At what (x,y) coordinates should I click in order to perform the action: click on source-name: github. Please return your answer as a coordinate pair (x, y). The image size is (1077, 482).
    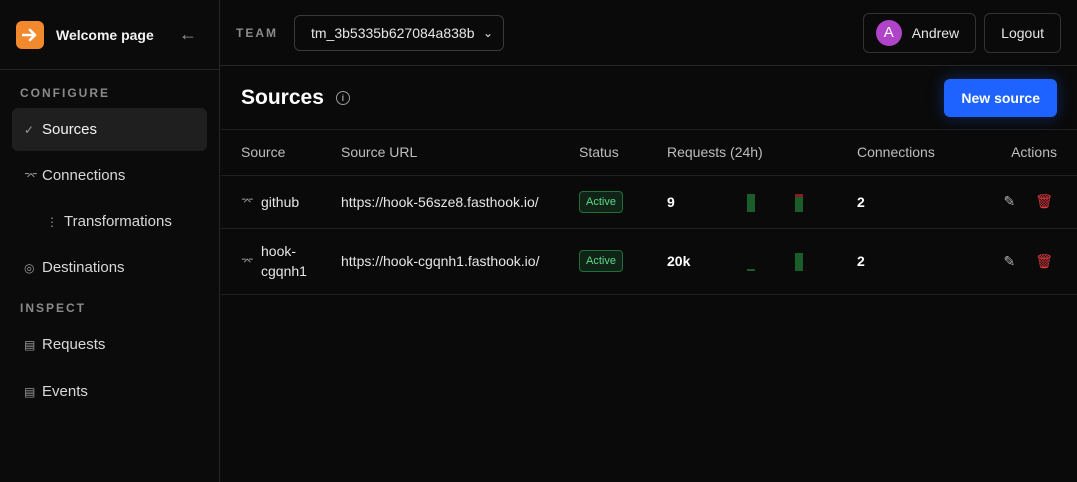
    Looking at the image, I should click on (280, 202).